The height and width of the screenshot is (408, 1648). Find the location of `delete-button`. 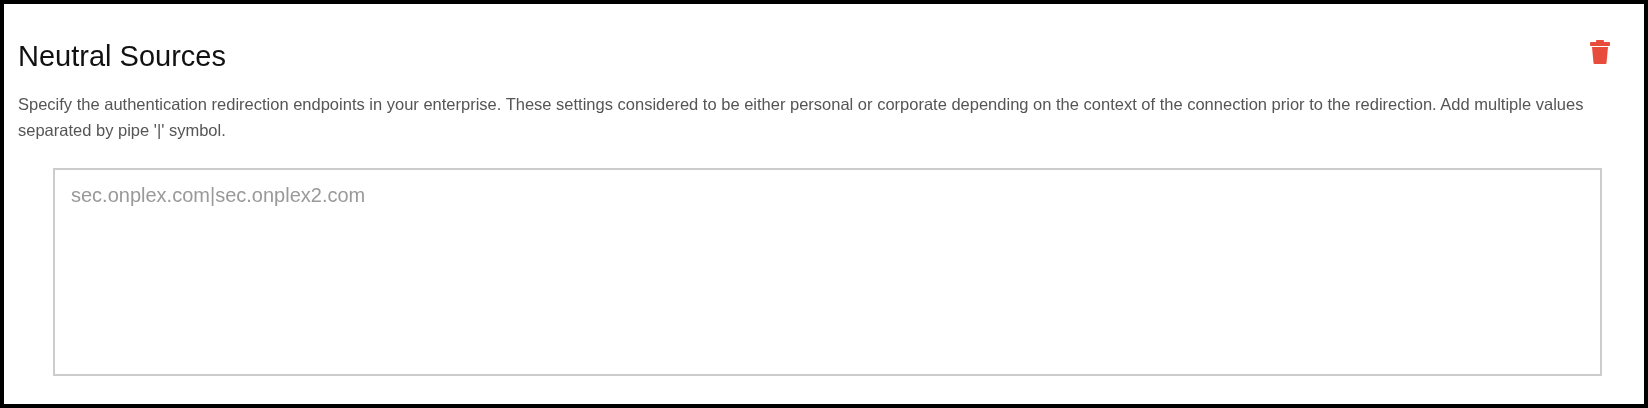

delete-button is located at coordinates (1600, 52).